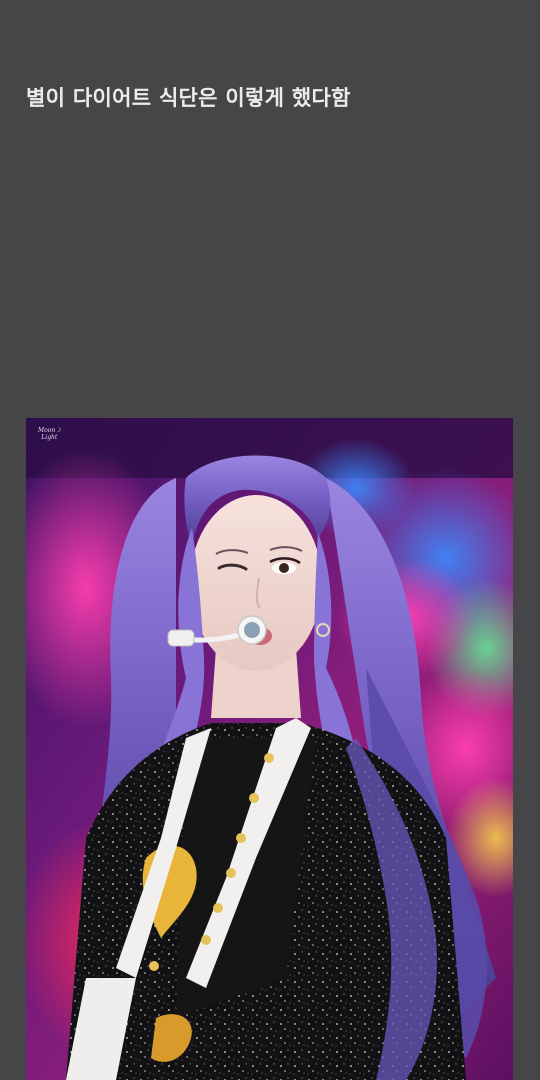  Describe the element at coordinates (49, 430) in the screenshot. I see `watermark-line-1: Moon☽` at that location.